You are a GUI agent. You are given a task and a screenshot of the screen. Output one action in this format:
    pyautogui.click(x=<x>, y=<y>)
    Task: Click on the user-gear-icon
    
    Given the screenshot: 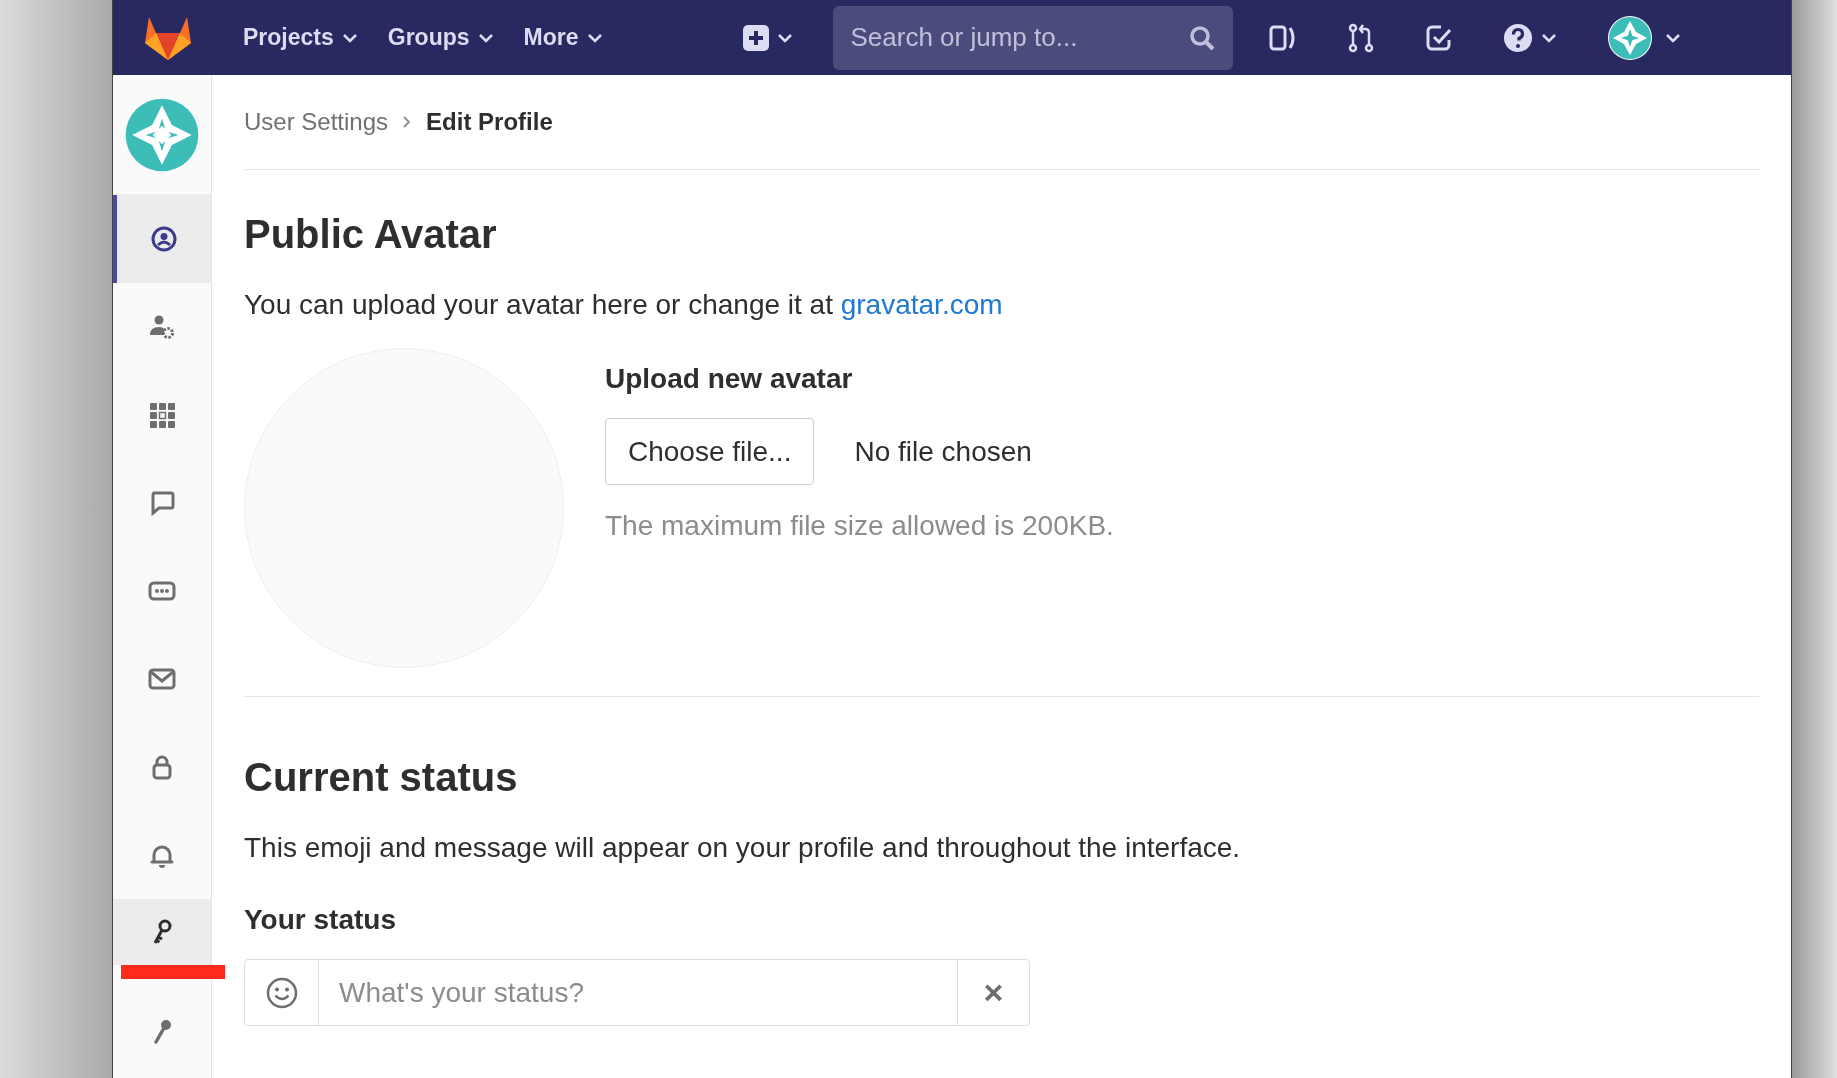 What is the action you would take?
    pyautogui.click(x=162, y=327)
    